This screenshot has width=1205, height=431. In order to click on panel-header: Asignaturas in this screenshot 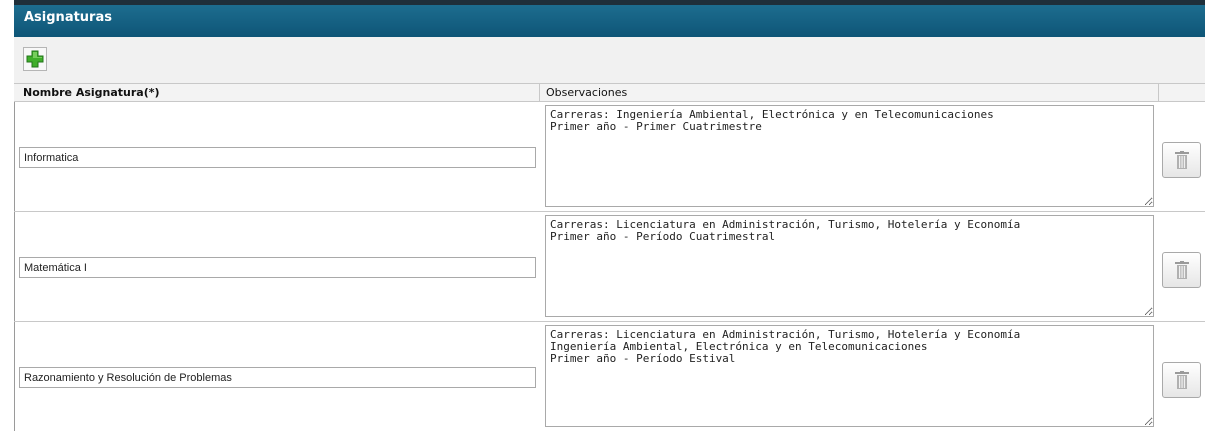, I will do `click(609, 21)`.